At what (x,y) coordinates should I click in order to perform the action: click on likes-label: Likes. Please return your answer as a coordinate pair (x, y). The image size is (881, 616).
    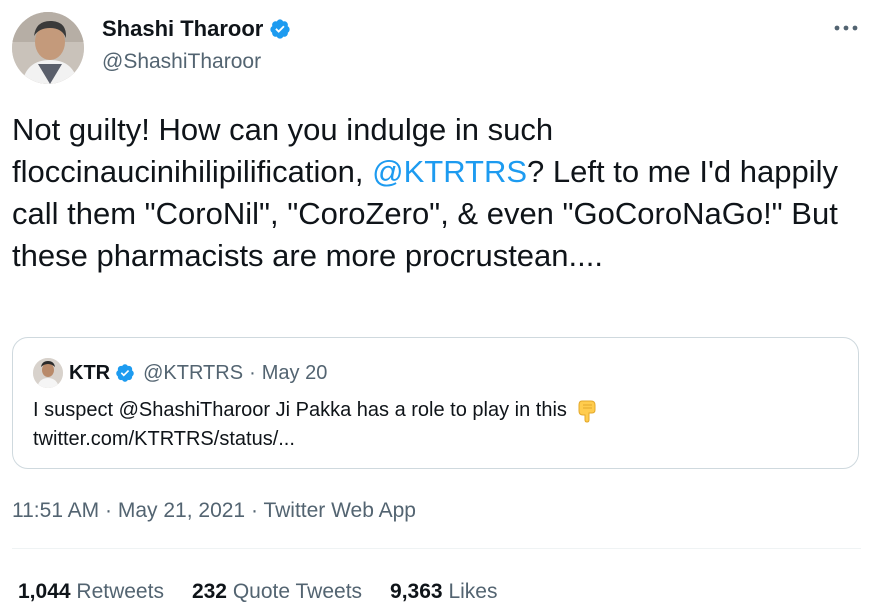
    Looking at the image, I should click on (473, 591).